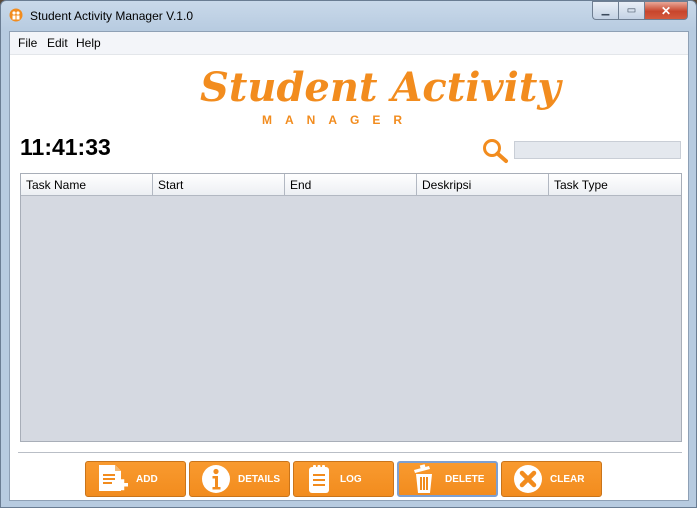 The width and height of the screenshot is (697, 508). What do you see at coordinates (348, 16) in the screenshot?
I see `title-bar: Student Activity Manager V.1.0 ▁ ▭ ✕` at bounding box center [348, 16].